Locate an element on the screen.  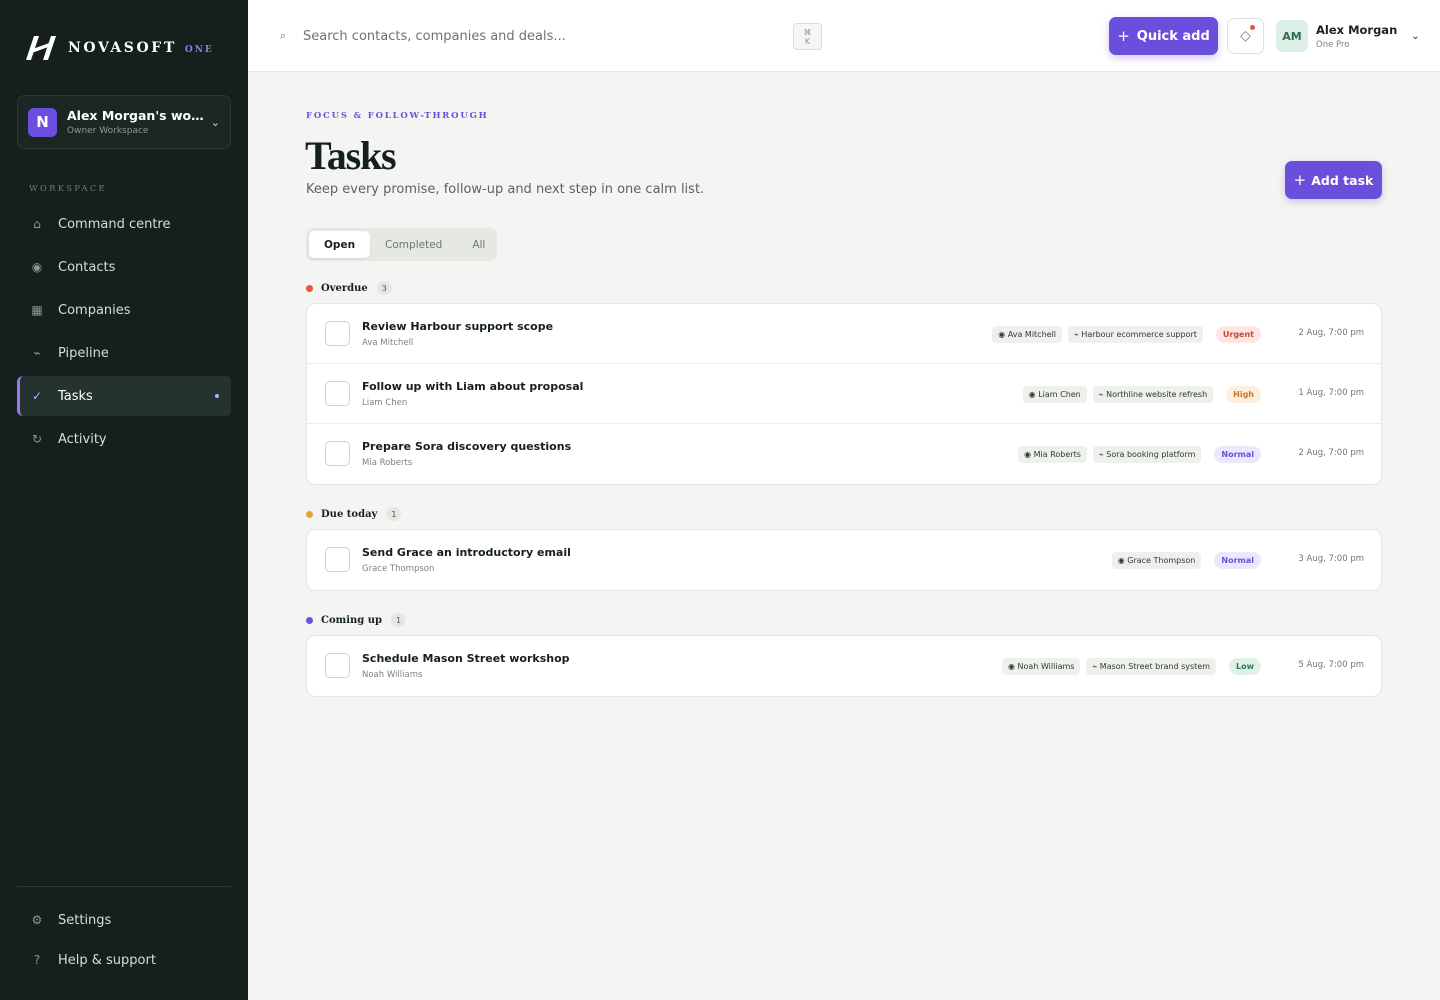
task-meta: ◉ Grace Thompson Normal is located at coordinates (1183, 560).